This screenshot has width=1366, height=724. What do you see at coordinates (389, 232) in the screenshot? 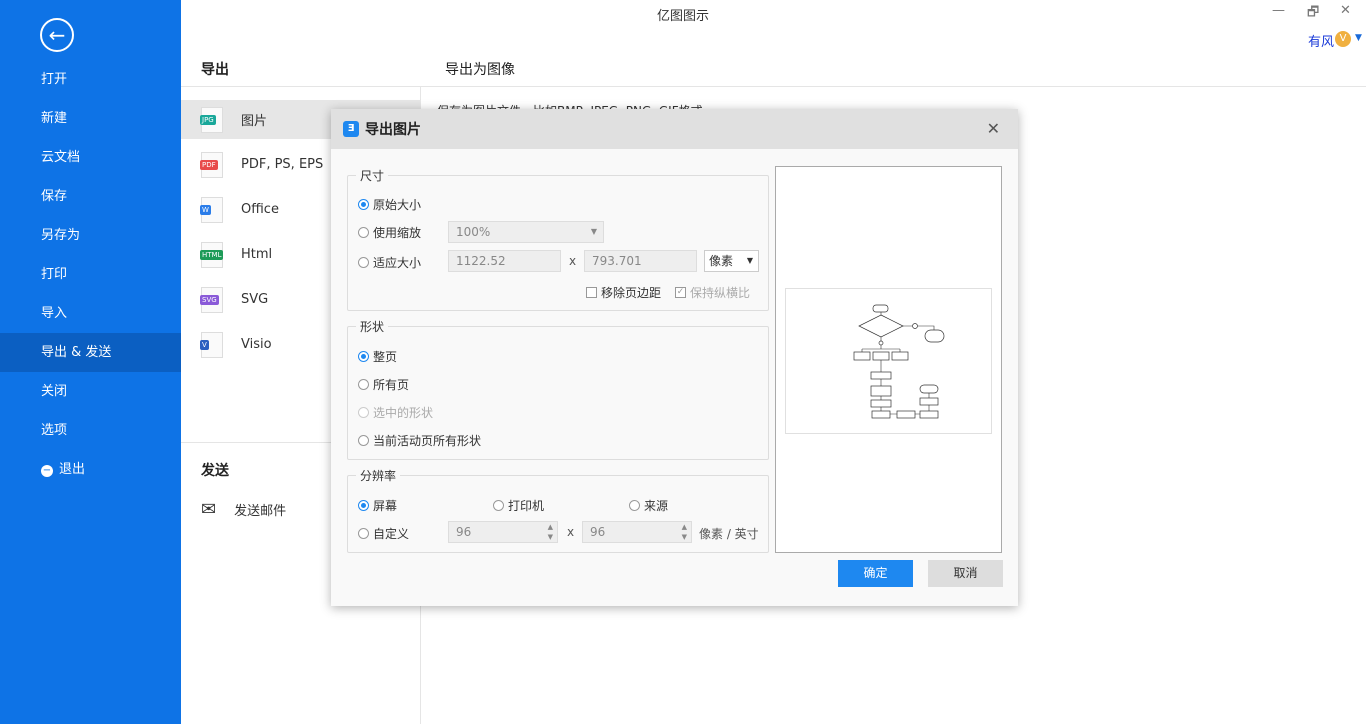
I see `radio-use-zoom: 使用缩放` at bounding box center [389, 232].